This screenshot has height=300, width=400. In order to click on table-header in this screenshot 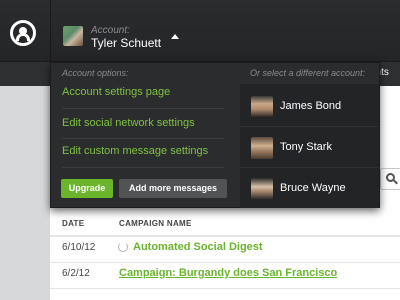, I will do `click(225, 223)`.